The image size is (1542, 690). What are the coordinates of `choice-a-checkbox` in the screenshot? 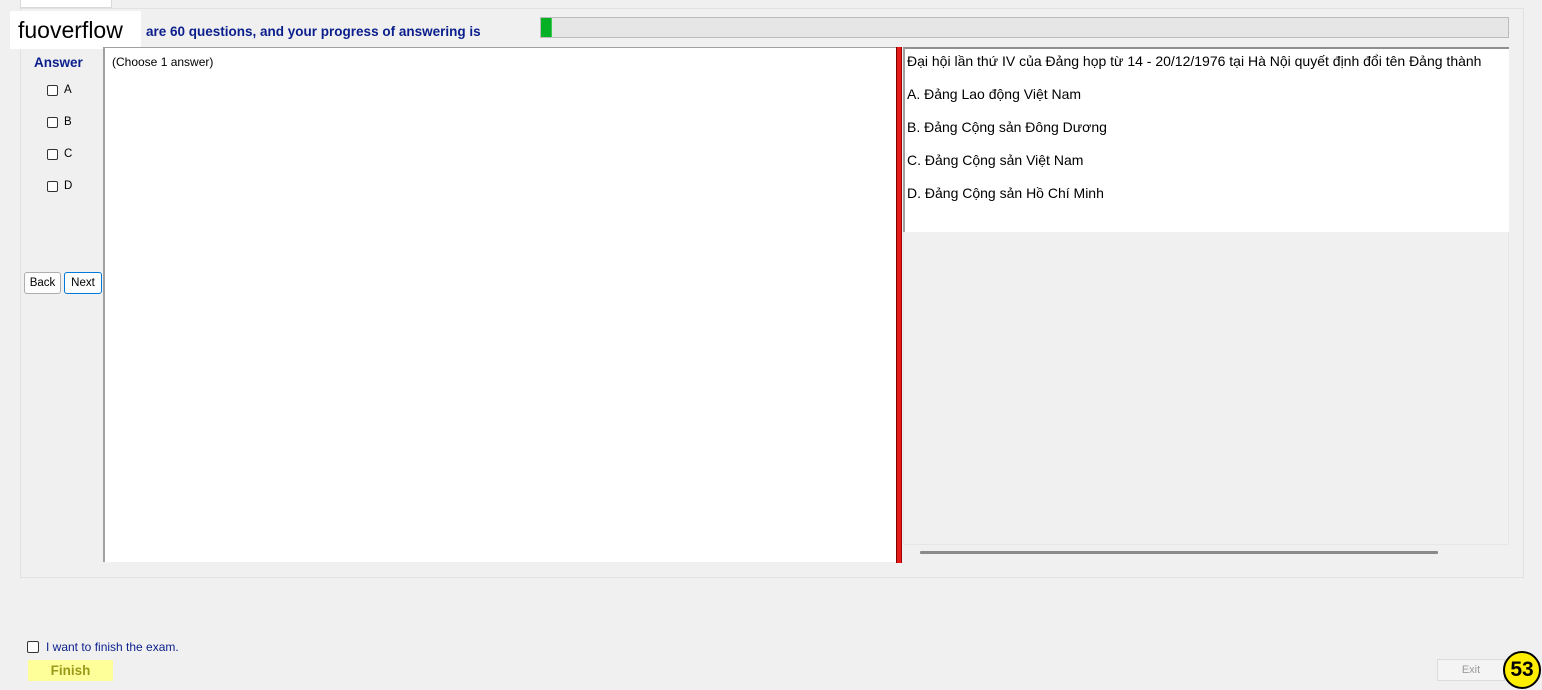 It's located at (52, 90).